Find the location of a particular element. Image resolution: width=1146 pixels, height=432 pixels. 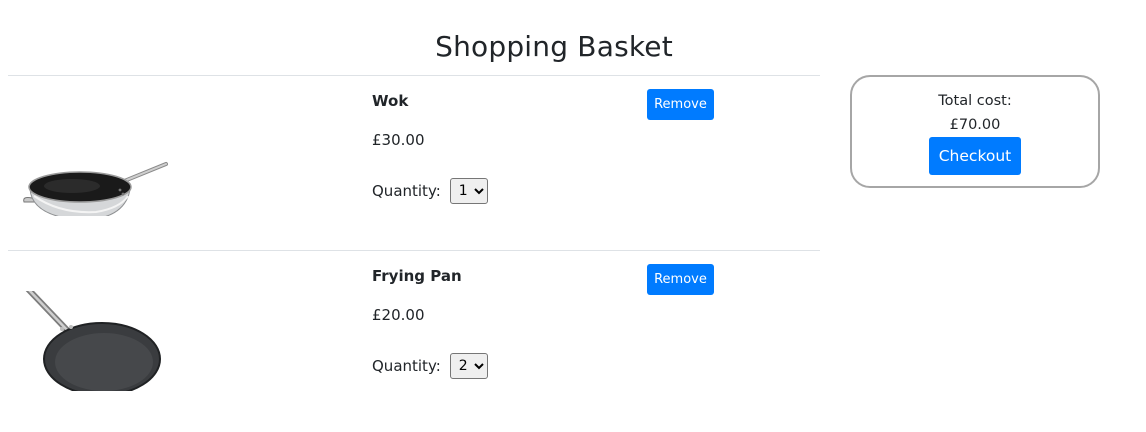

item-name: Wok is located at coordinates (390, 101).